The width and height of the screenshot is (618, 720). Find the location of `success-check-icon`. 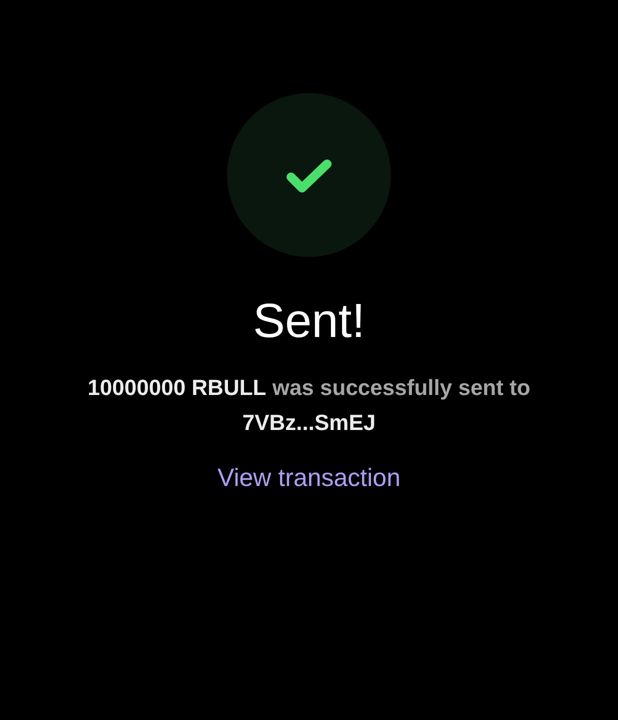

success-check-icon is located at coordinates (309, 175).